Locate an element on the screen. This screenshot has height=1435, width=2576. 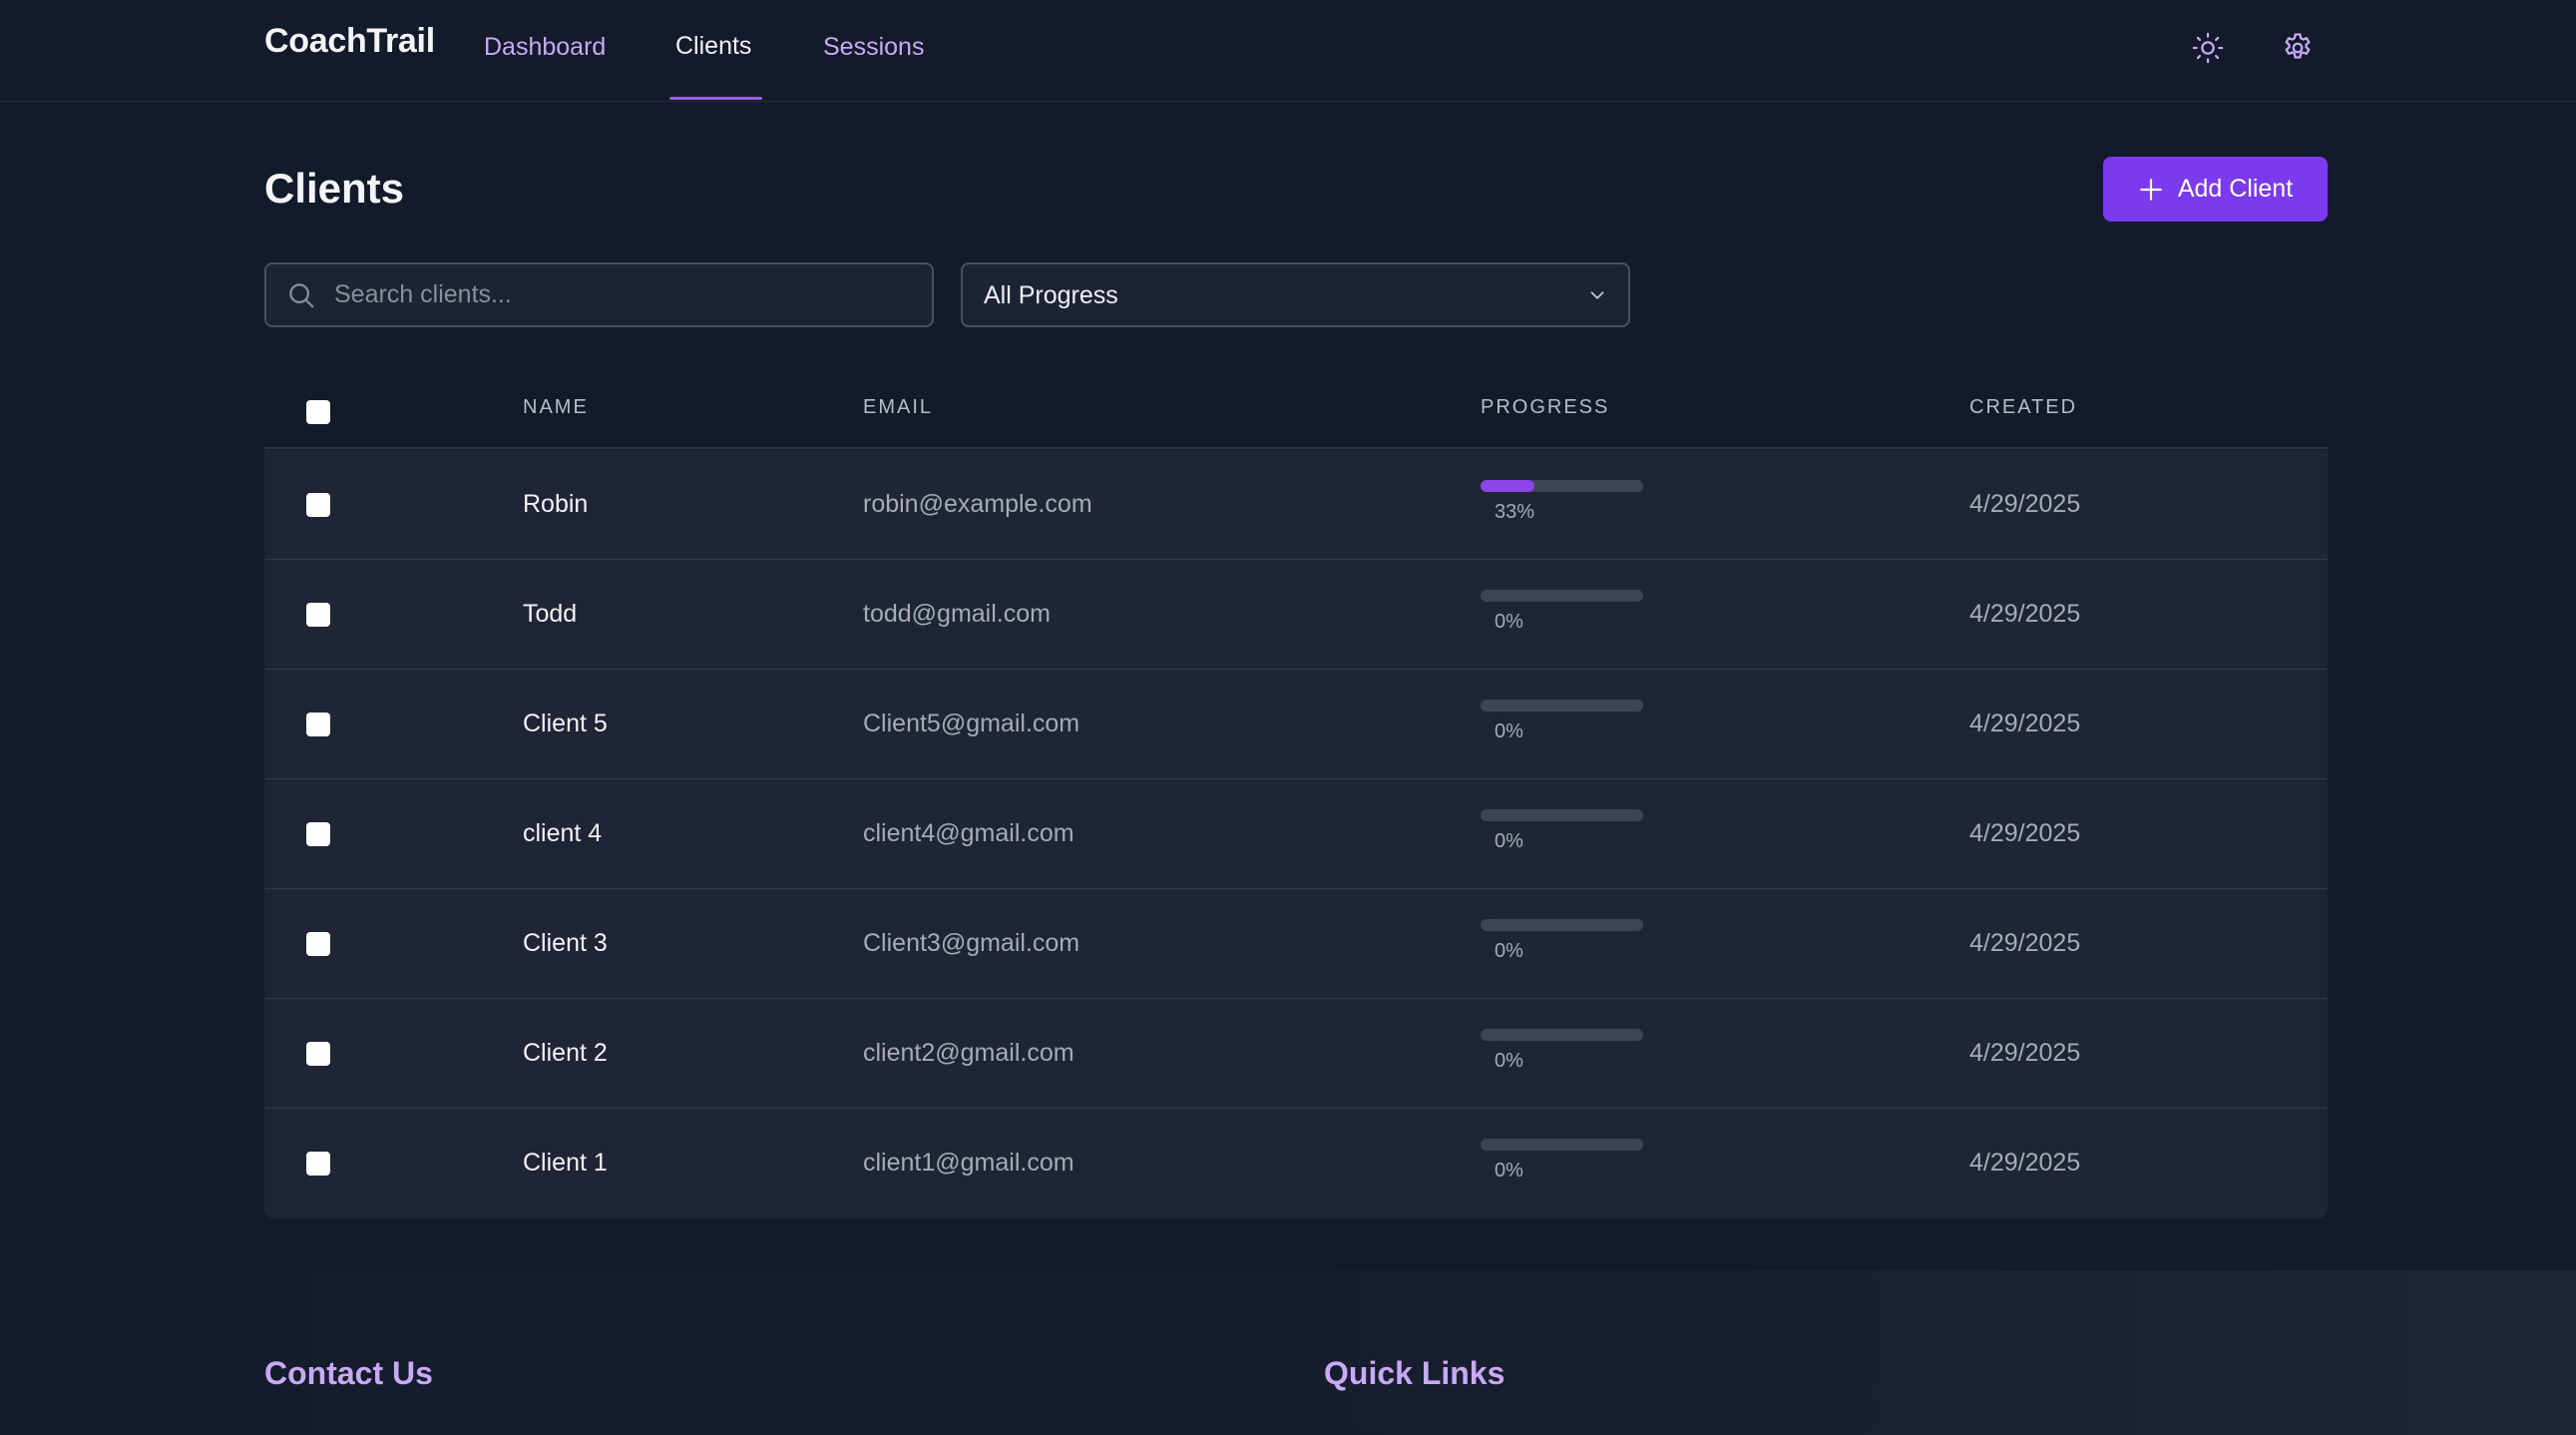
client-name: Client 3 is located at coordinates (565, 943).